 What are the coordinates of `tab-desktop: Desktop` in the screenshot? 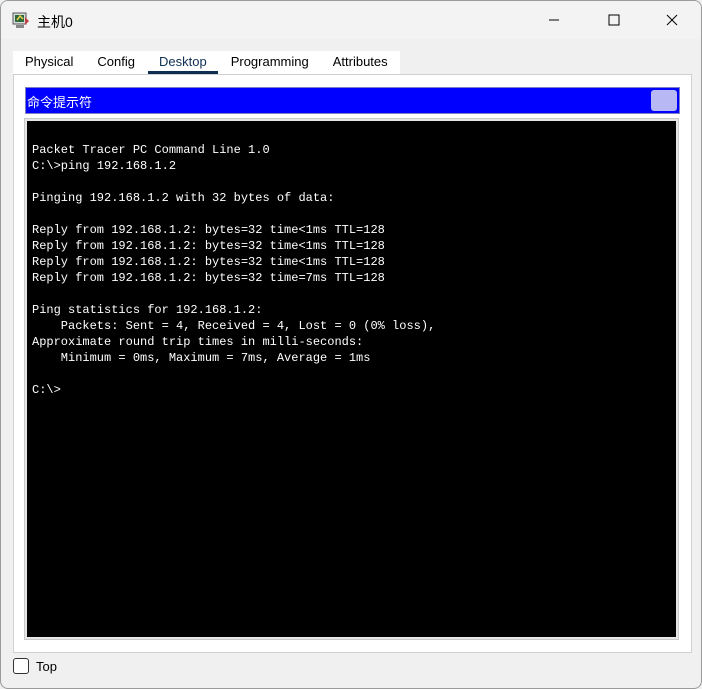 It's located at (183, 62).